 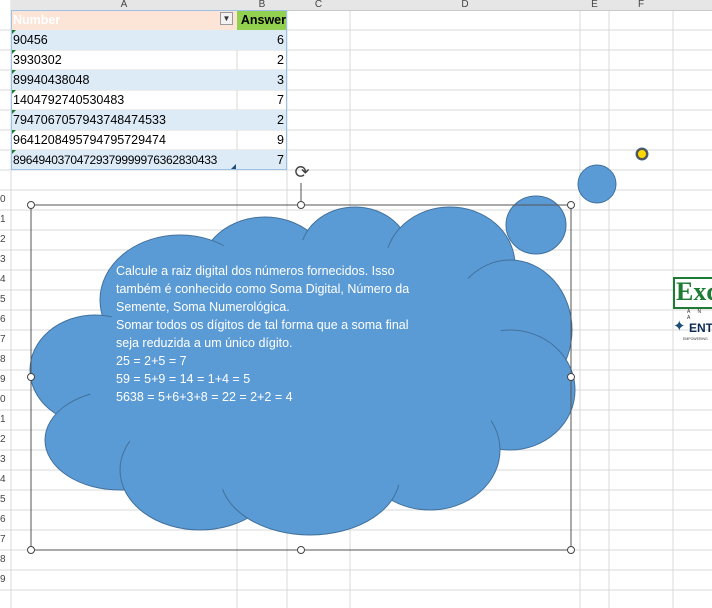 I want to click on resize-handle-left, so click(x=31, y=377).